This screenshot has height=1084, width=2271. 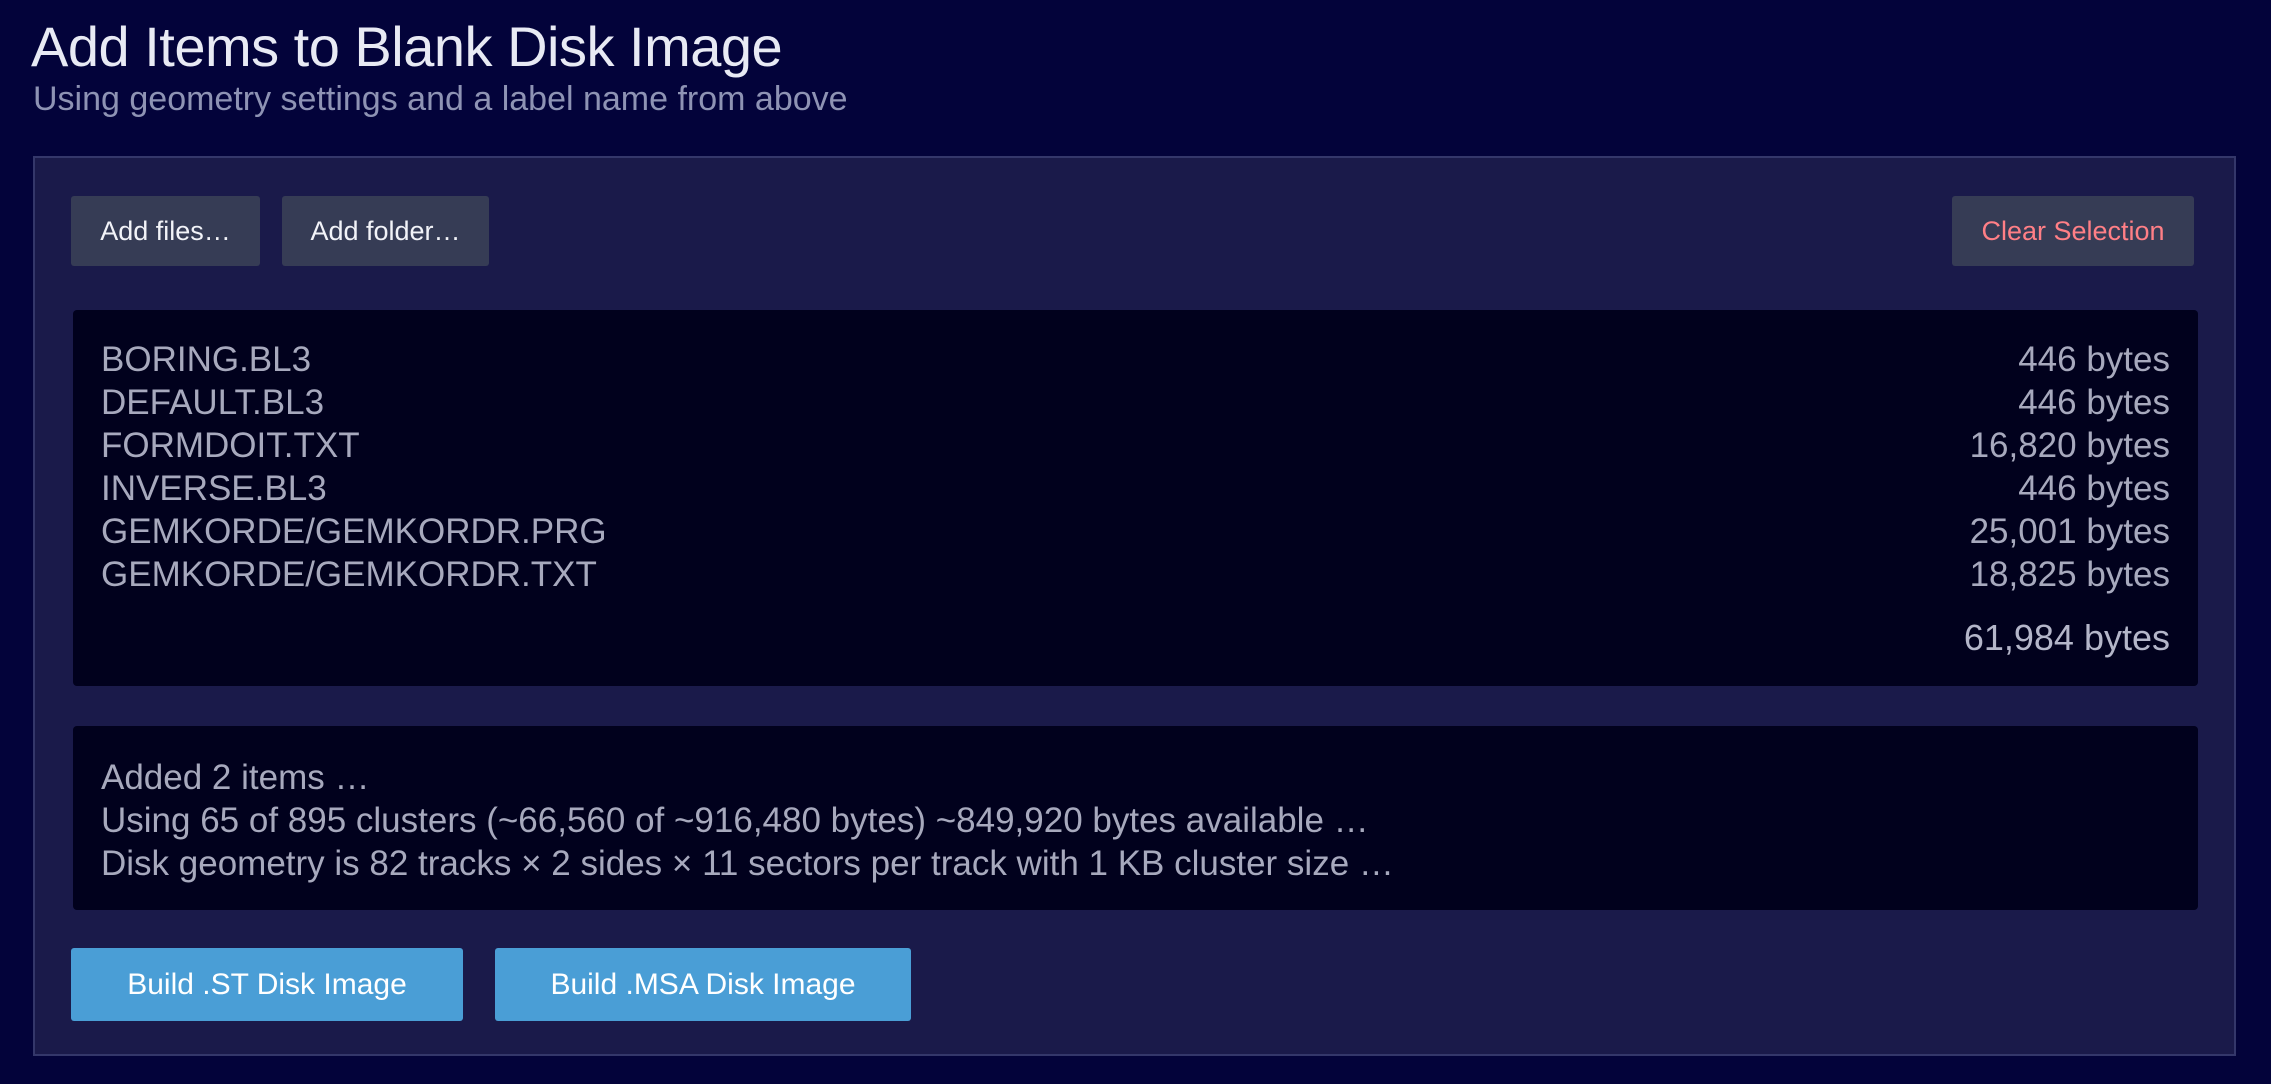 I want to click on file-row: GEMKORDE/GEMKORDR.PRG 25,001 bytes, so click(x=1135, y=531).